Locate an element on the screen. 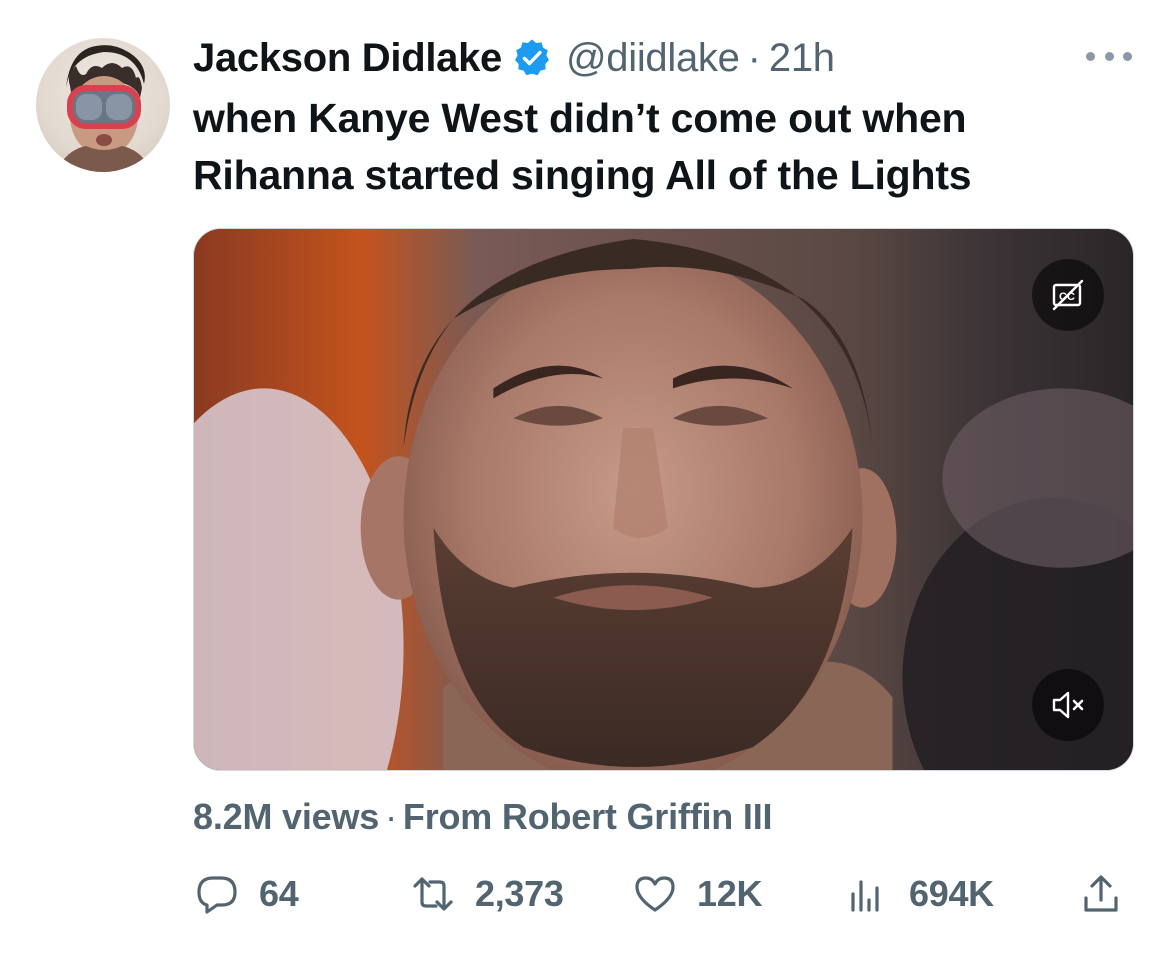  action-bar: 64 2,373 12K 694K is located at coordinates (663, 894).